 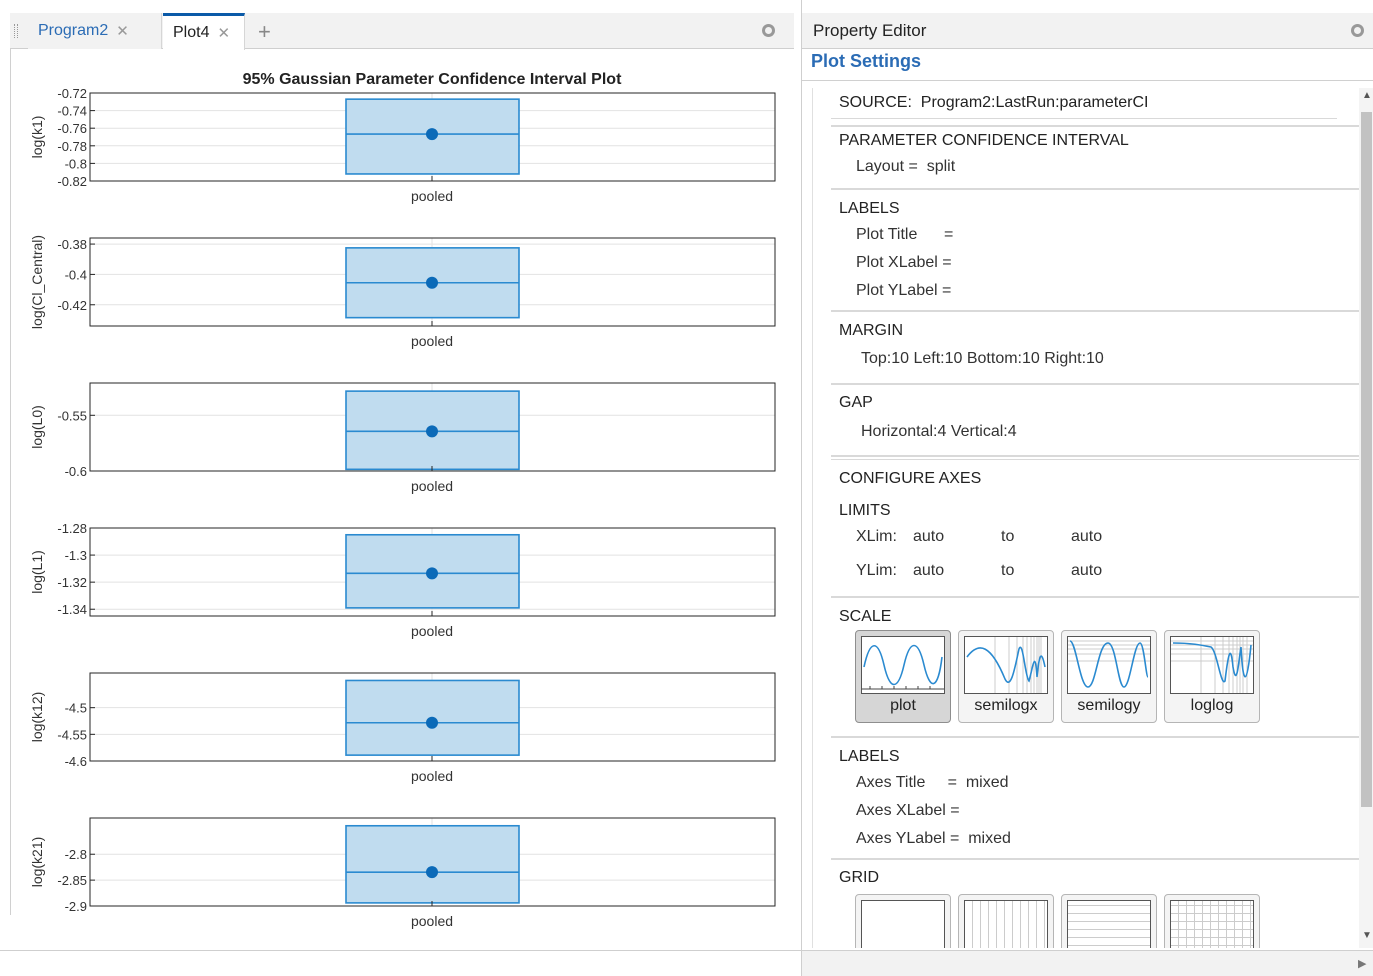 What do you see at coordinates (932, 783) in the screenshot?
I see `axes-title-setting: Axes Title = mixed` at bounding box center [932, 783].